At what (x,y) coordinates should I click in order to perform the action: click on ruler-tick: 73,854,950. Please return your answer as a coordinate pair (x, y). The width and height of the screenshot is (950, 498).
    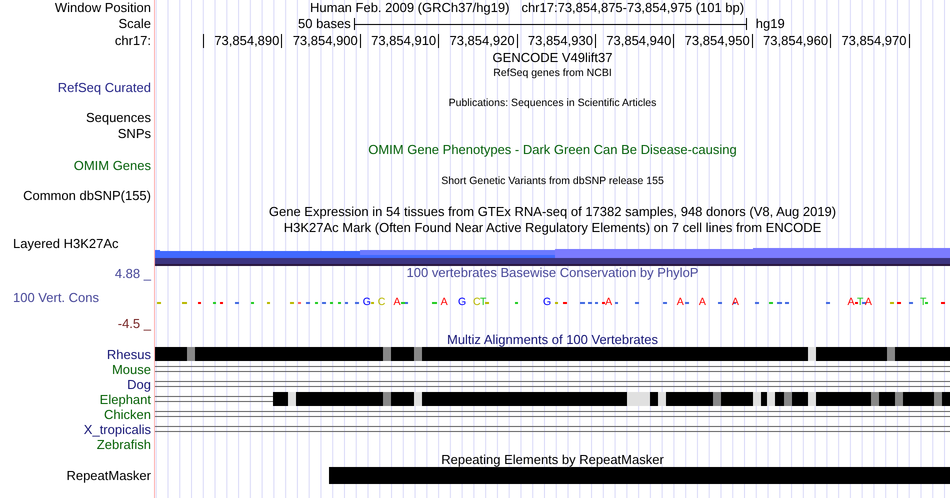
    Looking at the image, I should click on (713, 41).